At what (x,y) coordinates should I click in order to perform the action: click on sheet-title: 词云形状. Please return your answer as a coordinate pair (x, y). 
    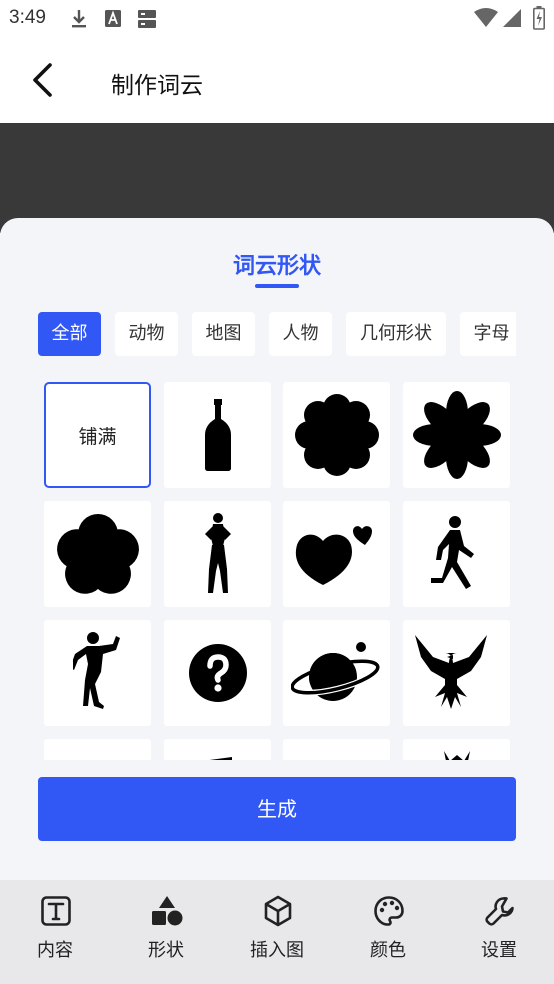
    Looking at the image, I should click on (276, 266).